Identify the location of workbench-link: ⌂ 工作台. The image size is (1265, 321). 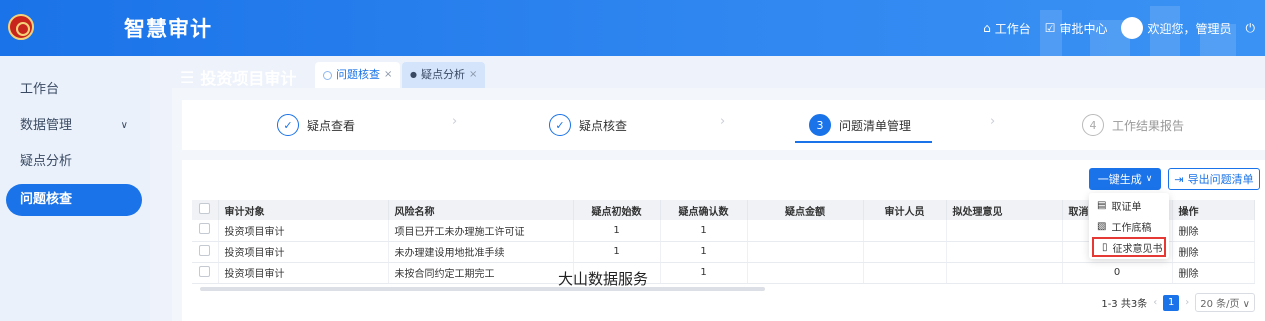
(1007, 28).